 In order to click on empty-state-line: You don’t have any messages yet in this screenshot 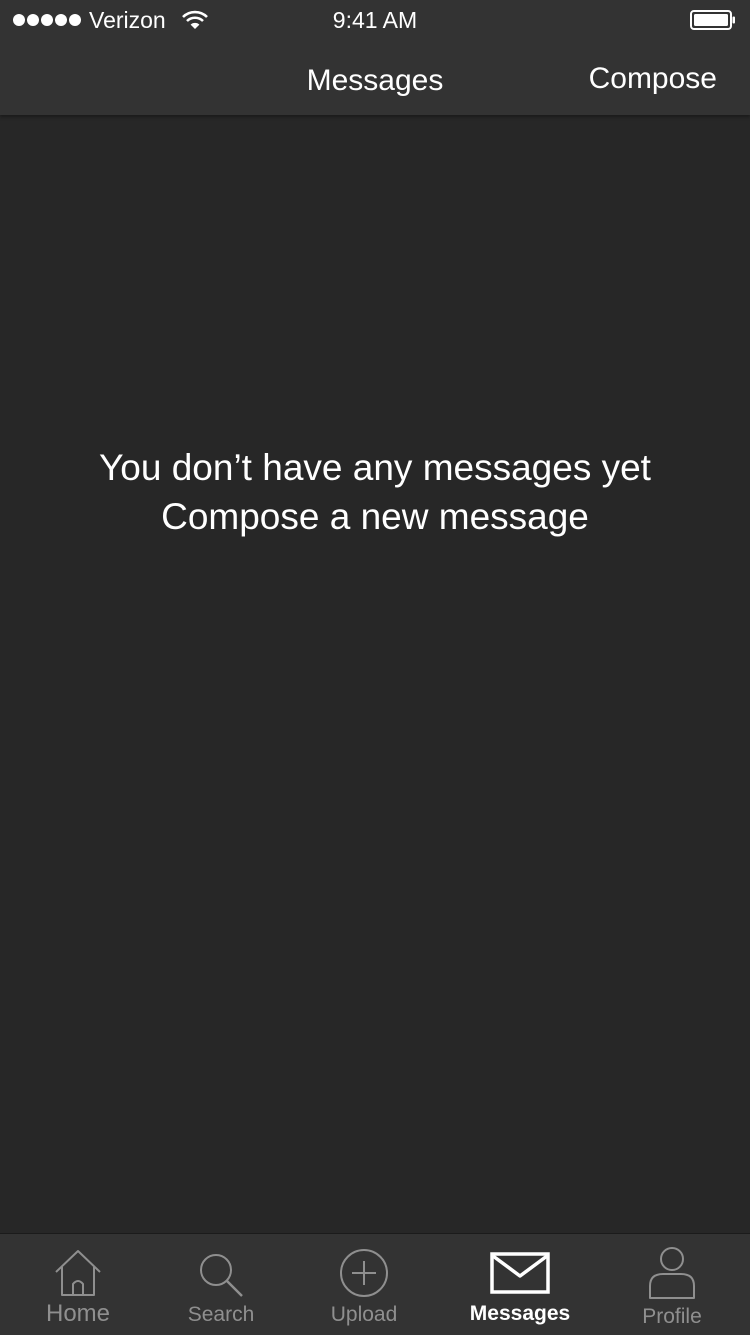, I will do `click(375, 467)`.